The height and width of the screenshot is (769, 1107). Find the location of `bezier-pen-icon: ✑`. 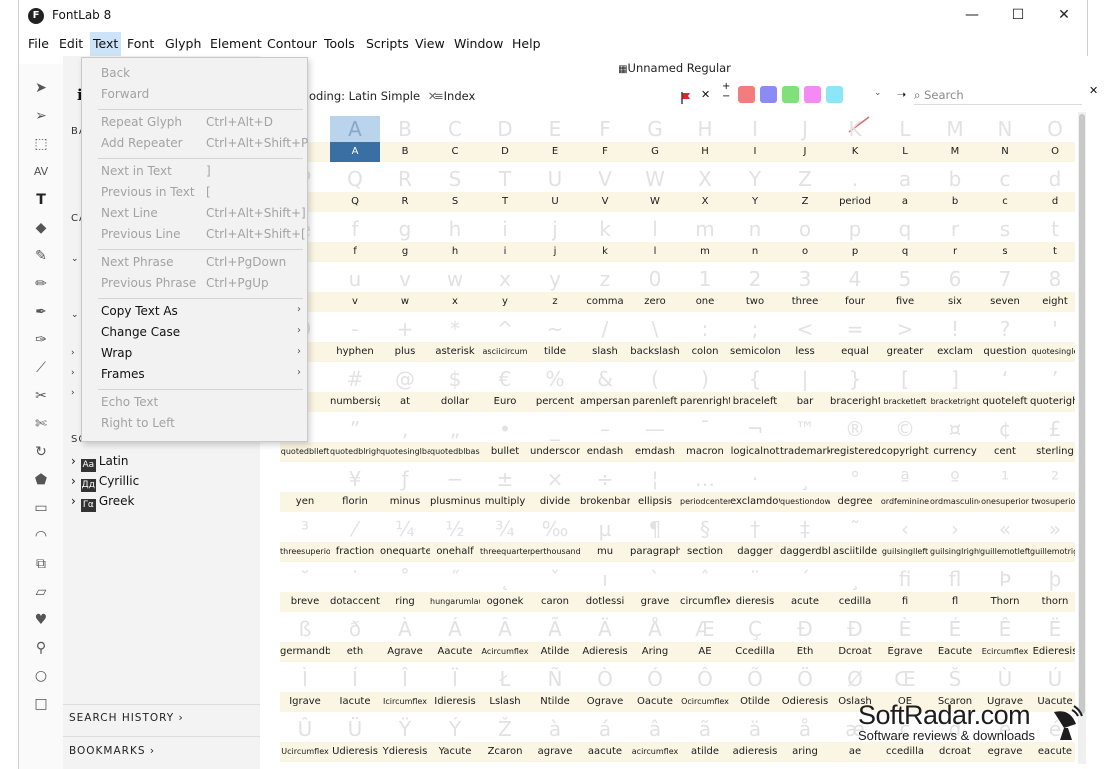

bezier-pen-icon: ✑ is located at coordinates (41, 340).